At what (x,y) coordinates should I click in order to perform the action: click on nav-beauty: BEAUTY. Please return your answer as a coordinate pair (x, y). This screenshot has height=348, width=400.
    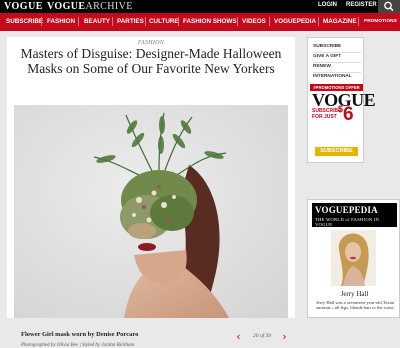
    Looking at the image, I should click on (97, 21).